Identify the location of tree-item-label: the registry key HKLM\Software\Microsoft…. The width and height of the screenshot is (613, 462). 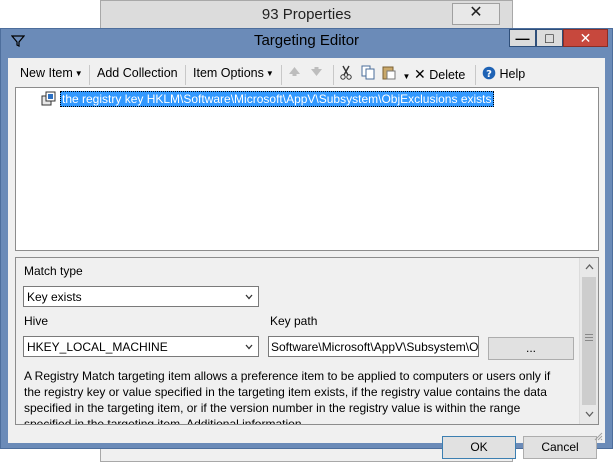
(277, 99).